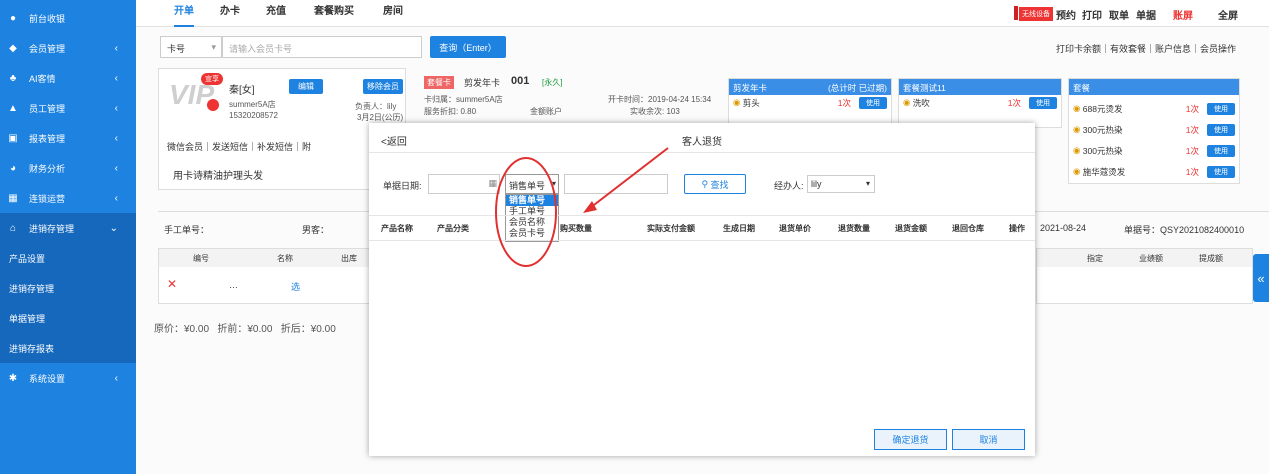 The height and width of the screenshot is (474, 1269). I want to click on annotation-arrowhead, so click(590, 207).